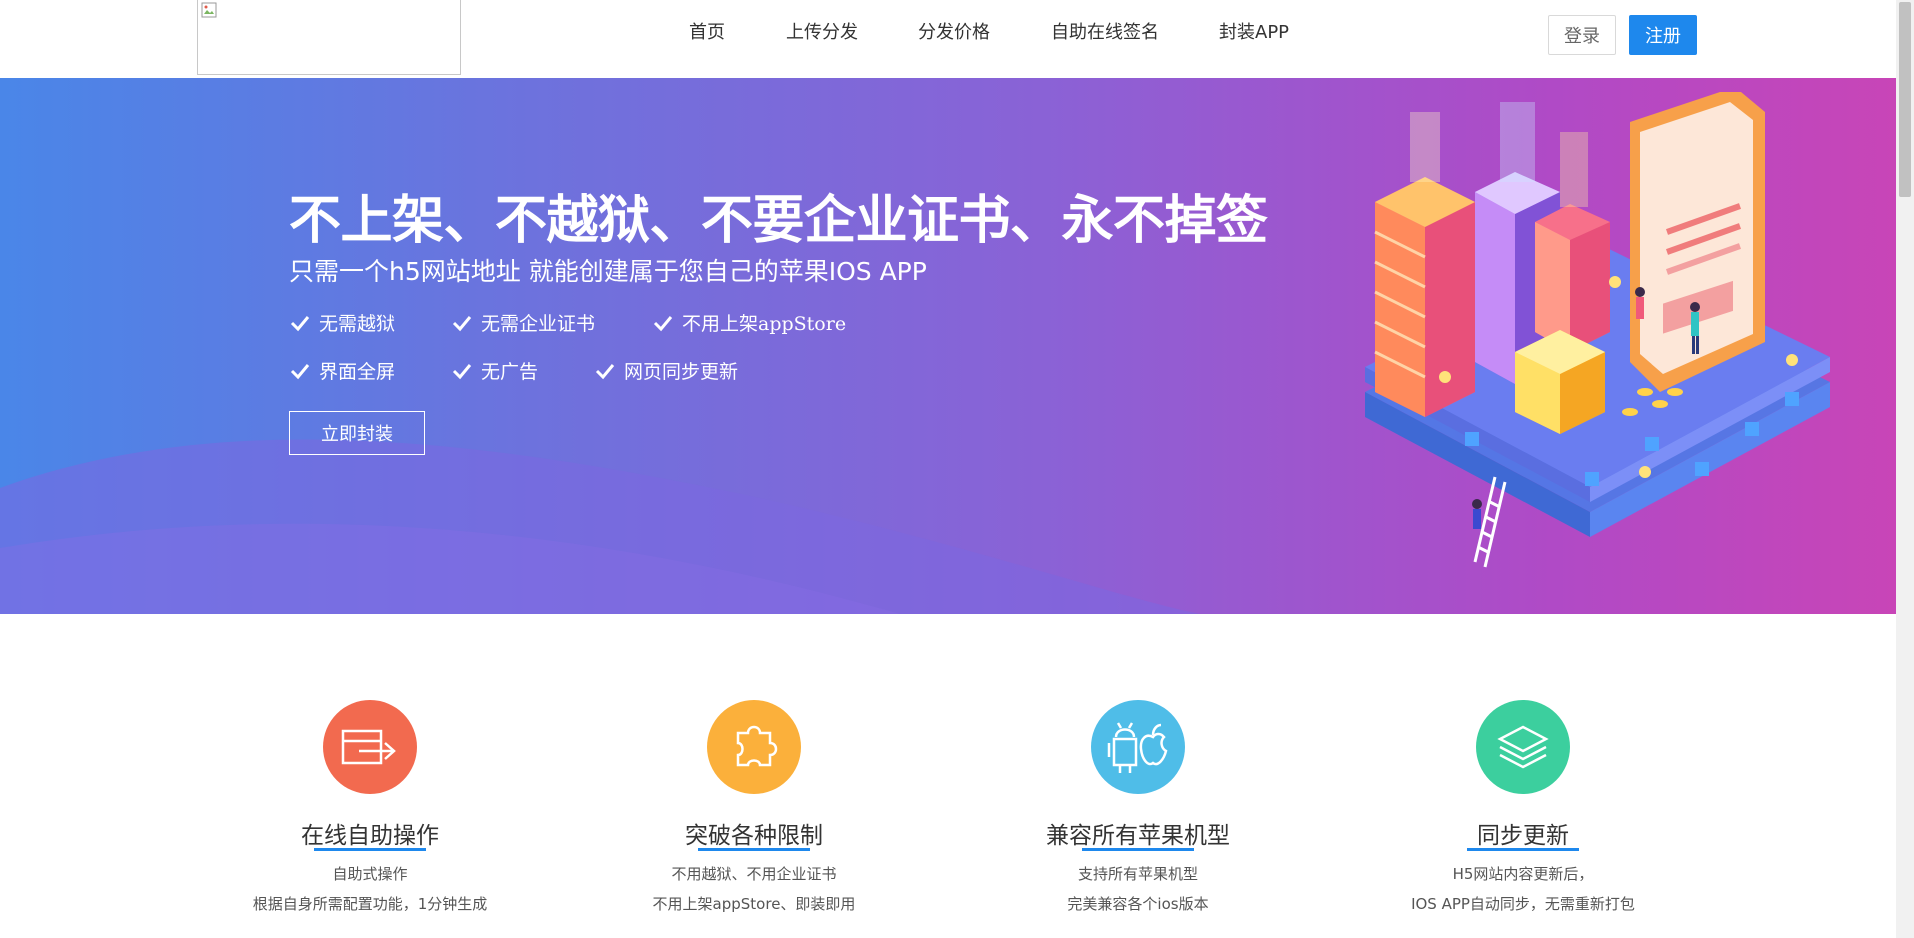 The image size is (1914, 938). What do you see at coordinates (754, 874) in the screenshot?
I see `card-desc-line: 不用越狱、不用企业证书` at bounding box center [754, 874].